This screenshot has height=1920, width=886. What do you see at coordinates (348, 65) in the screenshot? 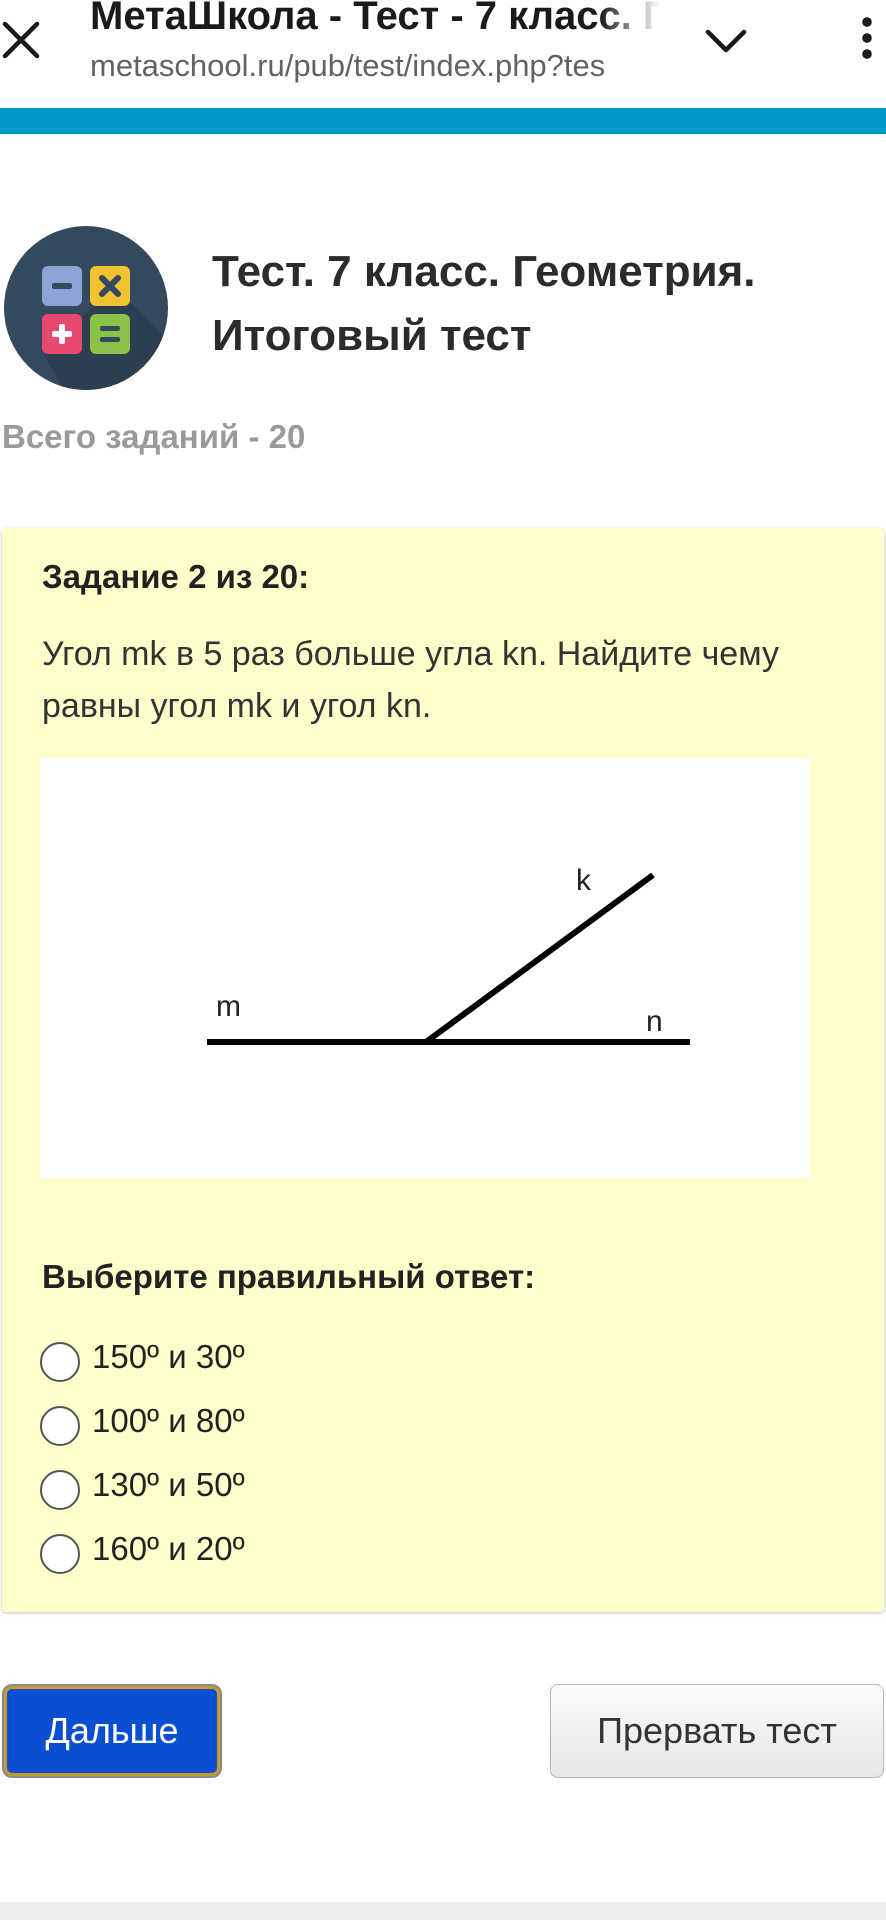
I see `page-url: metaschool.ru/pub/test/index.php?tes` at bounding box center [348, 65].